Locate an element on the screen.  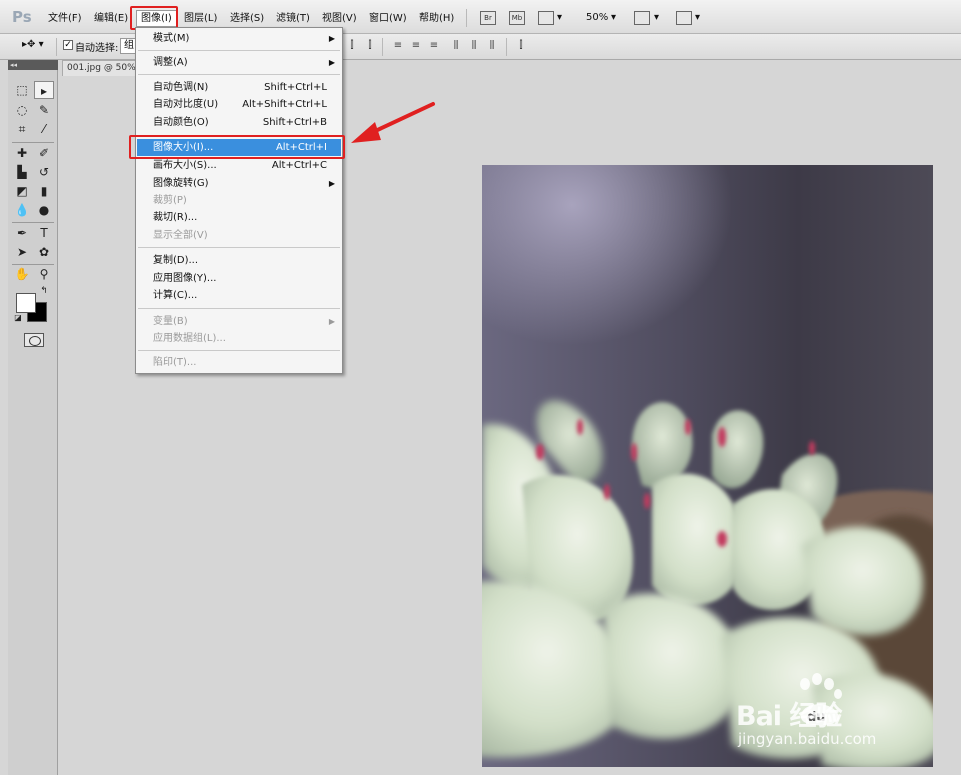
menu-item-canvas-size: 画布大小(S)... Alt+Ctrl+C is located at coordinates (239, 165).